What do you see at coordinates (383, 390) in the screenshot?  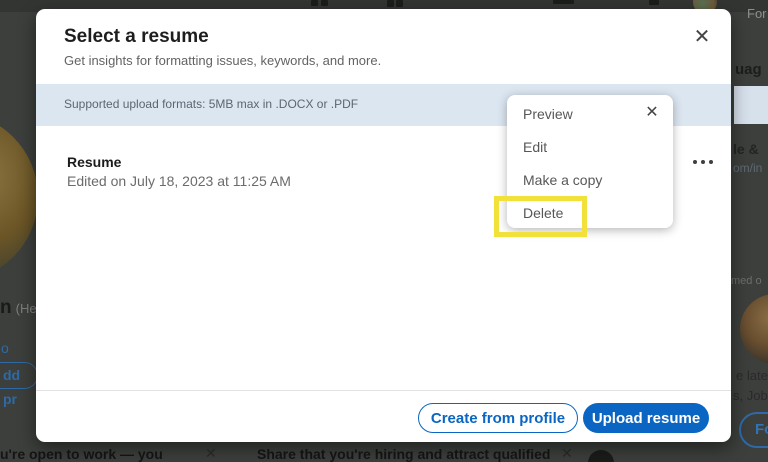 I see `footer-divider` at bounding box center [383, 390].